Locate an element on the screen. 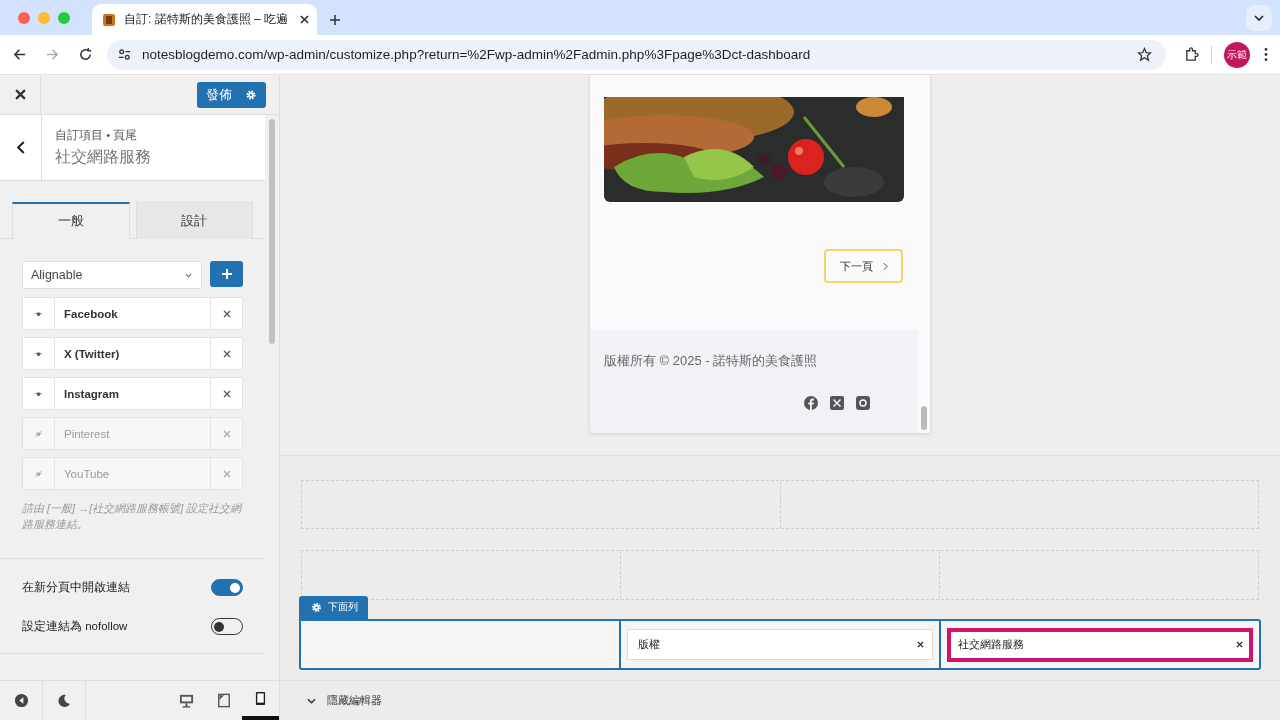 The height and width of the screenshot is (720, 1280). footer-row: 版權 社交網路服務 is located at coordinates (780, 644).